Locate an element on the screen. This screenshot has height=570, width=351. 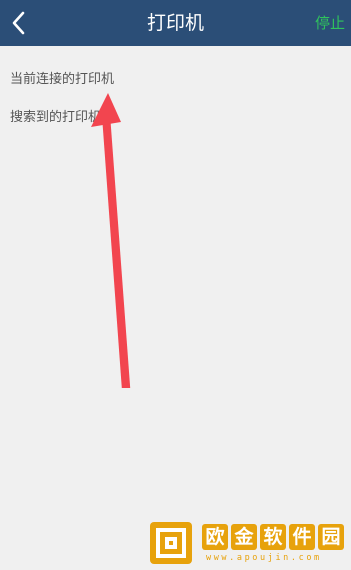
watermark-char: 软 is located at coordinates (273, 537).